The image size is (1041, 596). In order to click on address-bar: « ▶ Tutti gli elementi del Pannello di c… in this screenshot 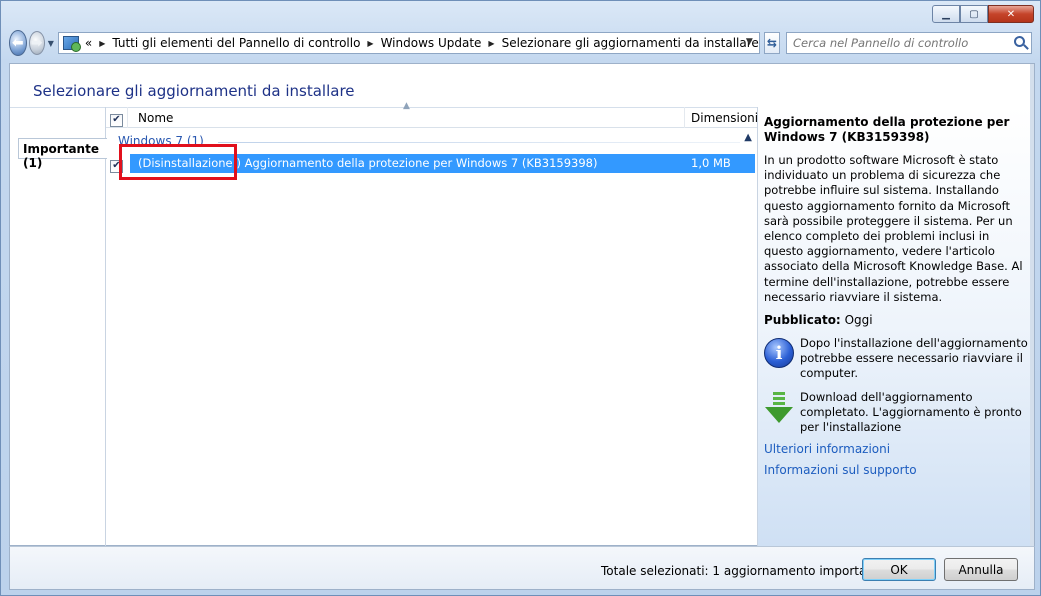, I will do `click(408, 43)`.